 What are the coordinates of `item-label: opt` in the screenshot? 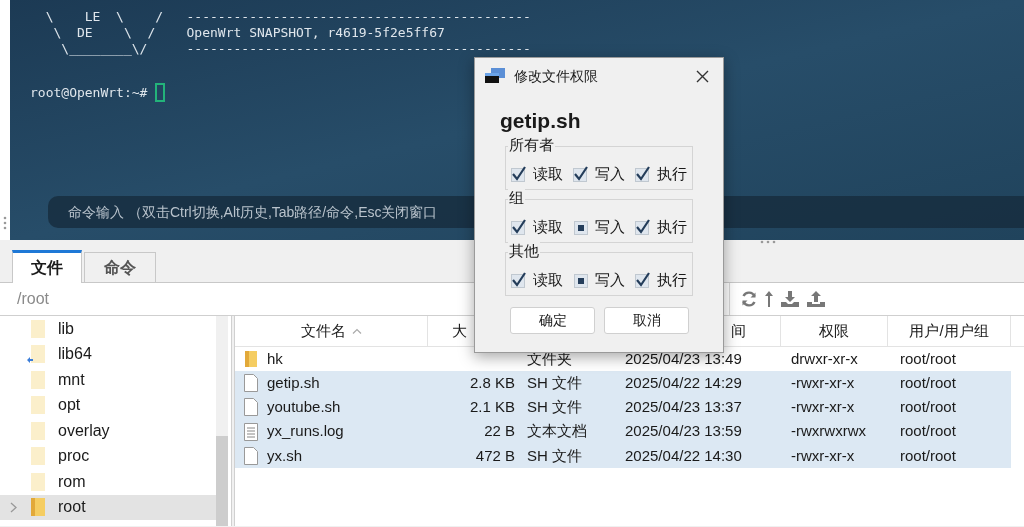 It's located at (69, 405).